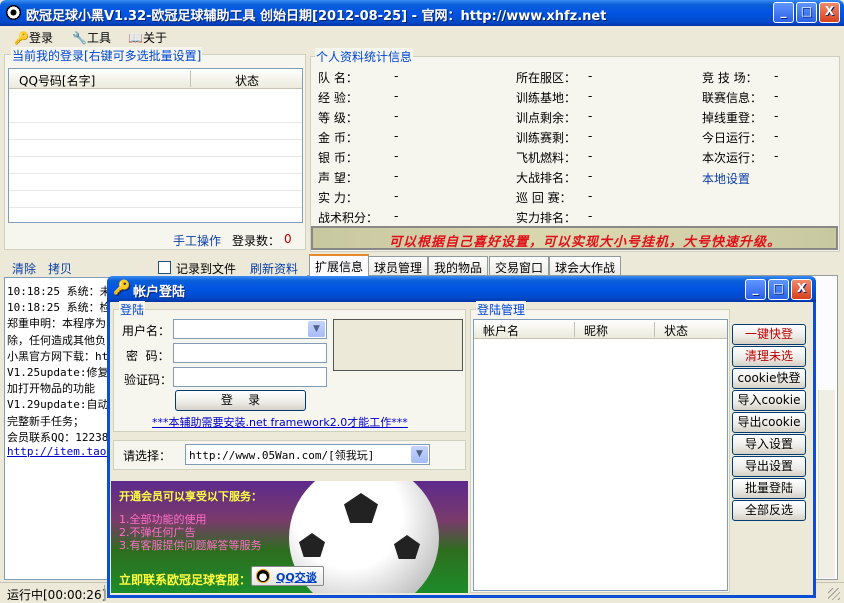 This screenshot has width=844, height=603. Describe the element at coordinates (250, 329) in the screenshot. I see `username-combo: ▼` at that location.